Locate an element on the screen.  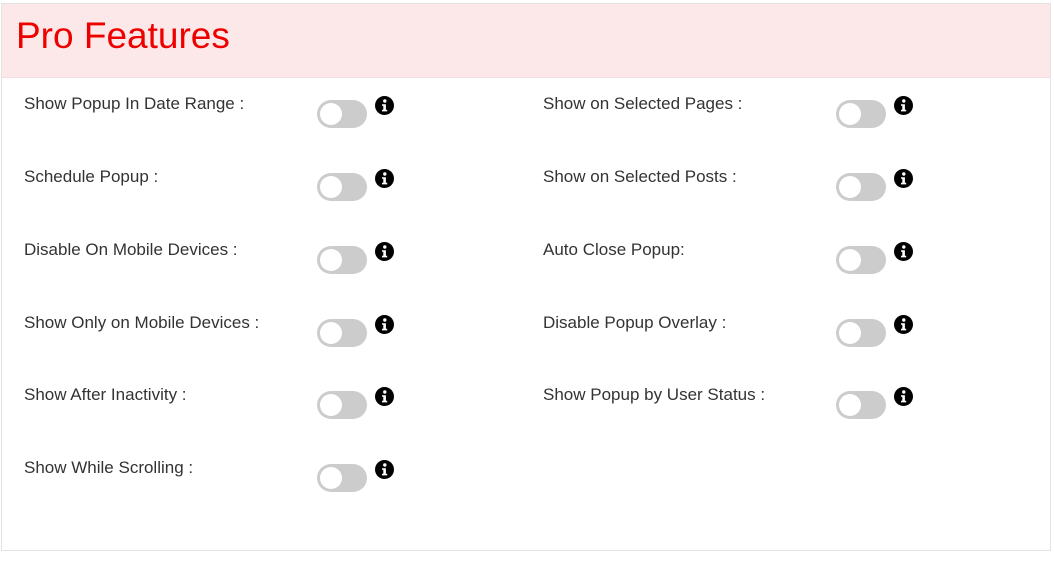
feature-row-disable-mobile: Disable On Mobile Devices : is located at coordinates (214, 255).